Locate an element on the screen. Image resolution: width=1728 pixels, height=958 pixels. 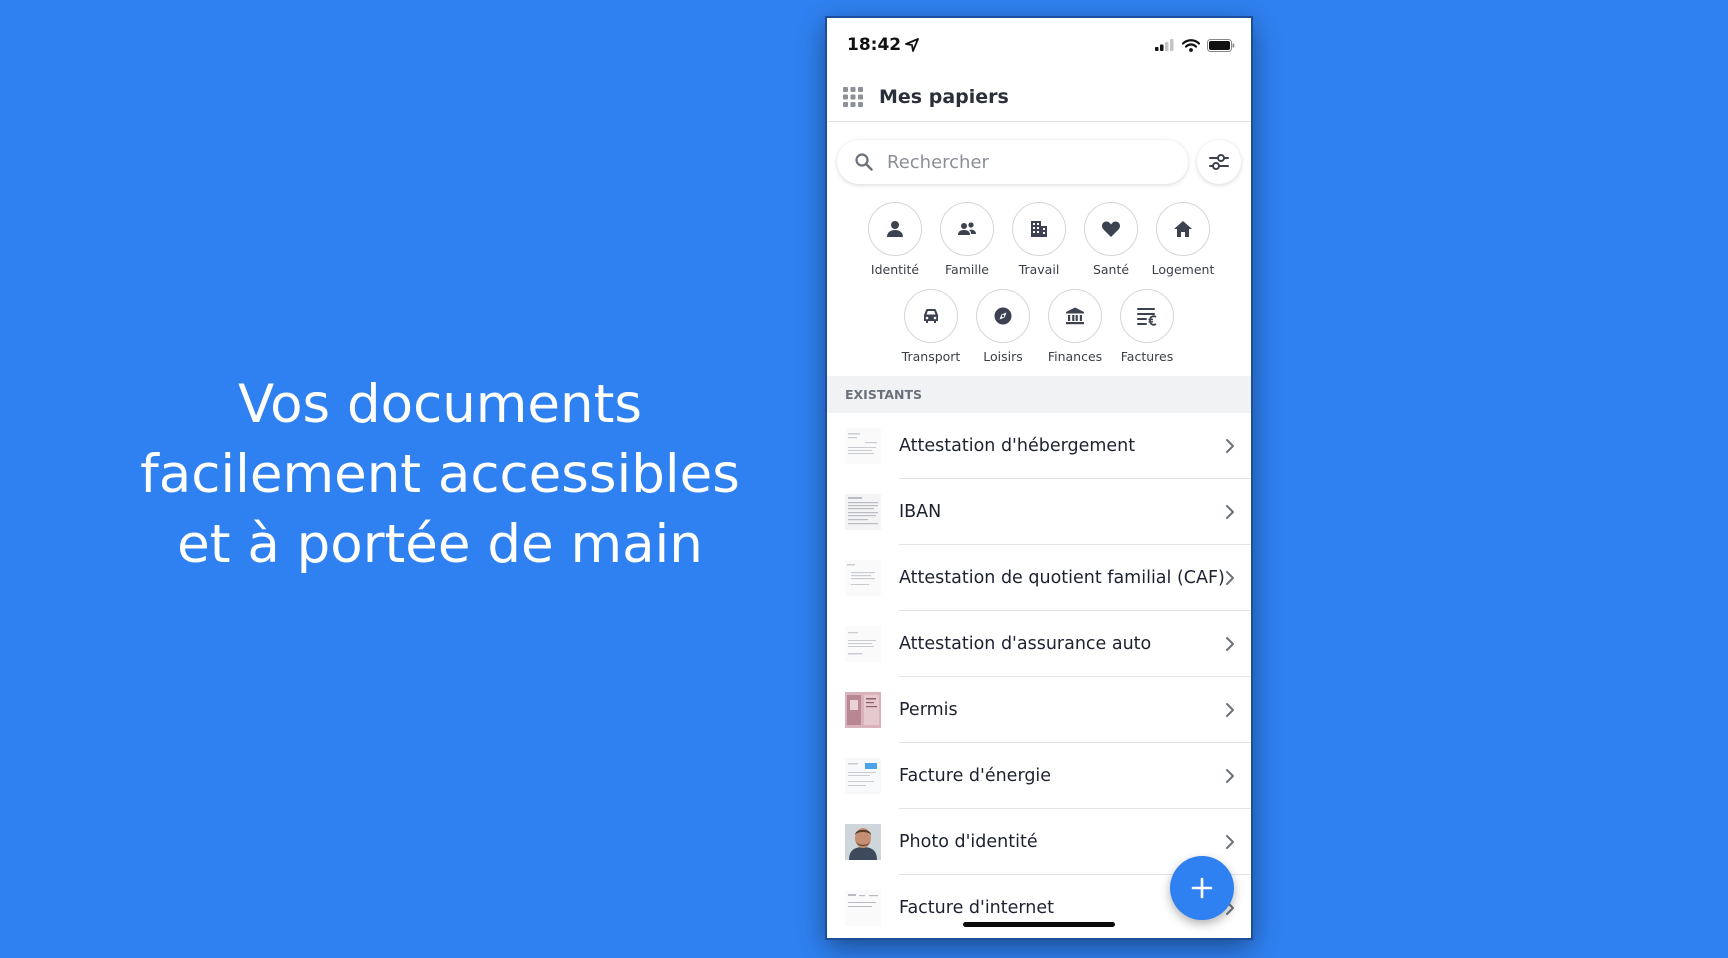
document-label: Attestation d'hébergement is located at coordinates (1017, 445).